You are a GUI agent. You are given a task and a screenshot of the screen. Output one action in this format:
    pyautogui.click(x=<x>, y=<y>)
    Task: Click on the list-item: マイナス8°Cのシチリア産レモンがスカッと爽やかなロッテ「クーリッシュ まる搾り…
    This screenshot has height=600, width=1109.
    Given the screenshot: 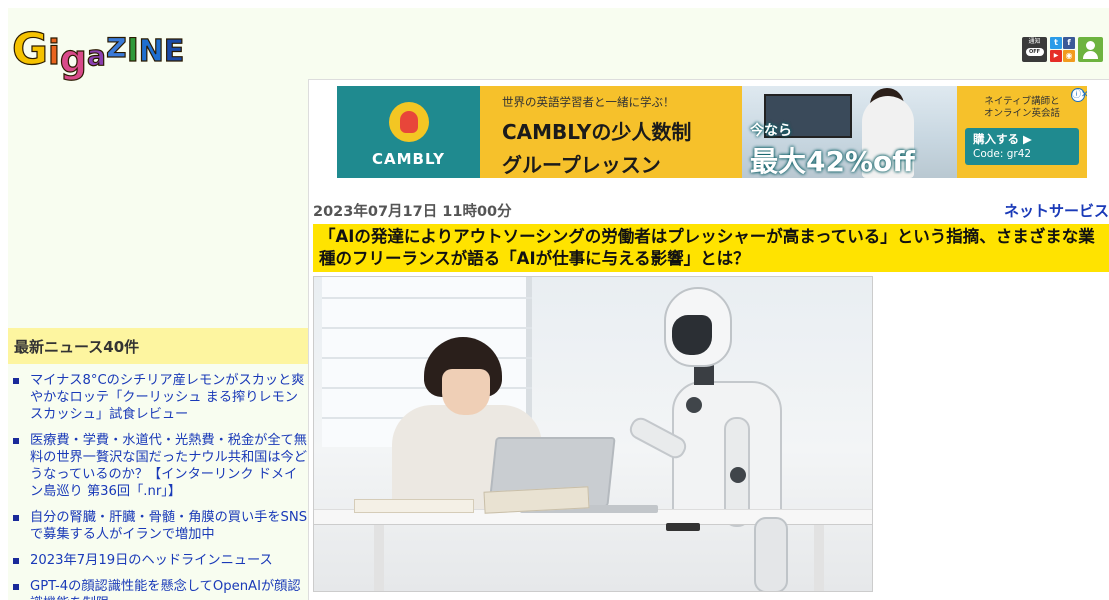 What is the action you would take?
    pyautogui.click(x=160, y=397)
    